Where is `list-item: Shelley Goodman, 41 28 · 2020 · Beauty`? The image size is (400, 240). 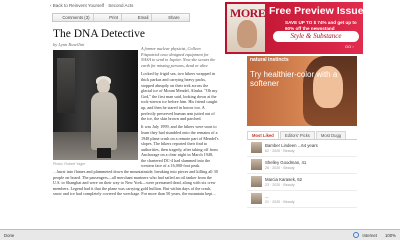 list-item: Shelley Goodman, 41 28 · 2020 · Beauty is located at coordinates (302, 165).